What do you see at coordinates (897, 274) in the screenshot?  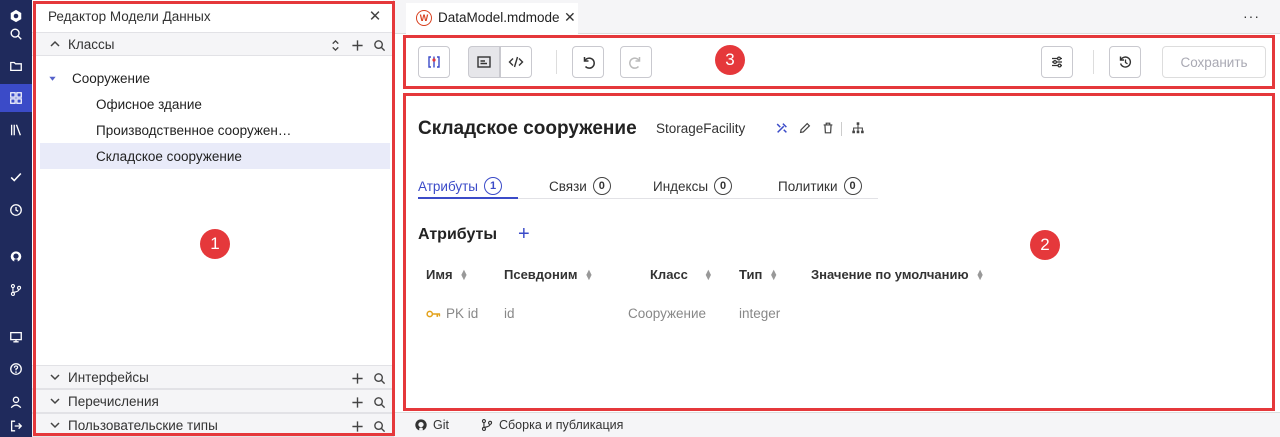 I see `column-header-default: Значение по умолчанию ▲ ▼` at bounding box center [897, 274].